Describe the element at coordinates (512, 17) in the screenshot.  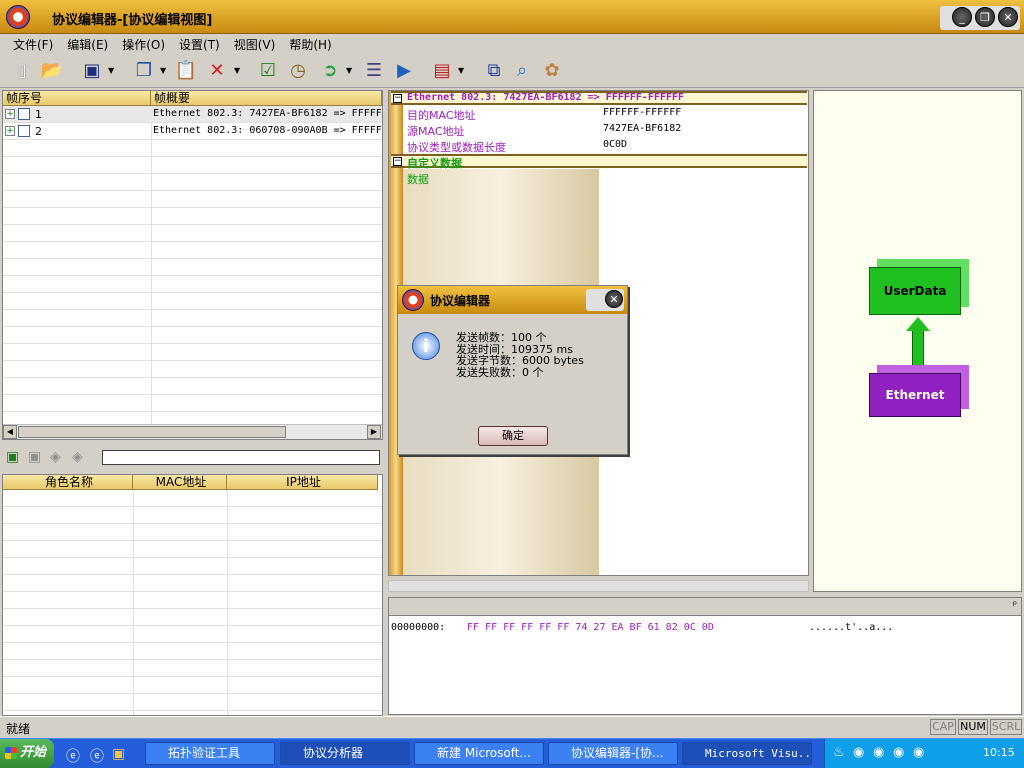
I see `title-bar: 协议编辑器-[协议编辑视图] _ ❐ ✕` at that location.